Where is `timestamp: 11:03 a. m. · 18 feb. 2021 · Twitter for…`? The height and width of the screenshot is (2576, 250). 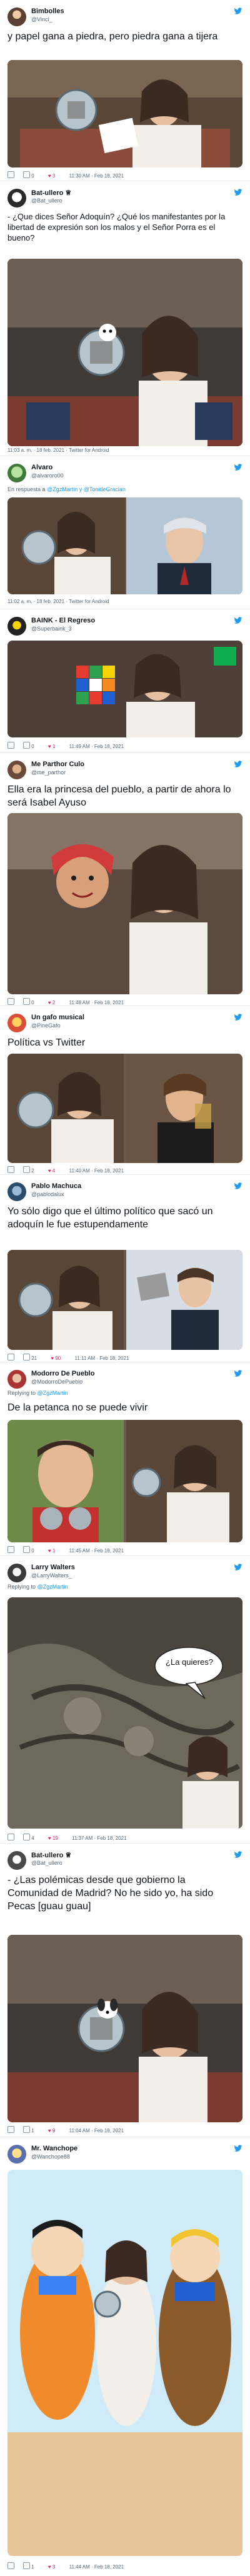 timestamp: 11:03 a. m. · 18 feb. 2021 · Twitter for… is located at coordinates (59, 450).